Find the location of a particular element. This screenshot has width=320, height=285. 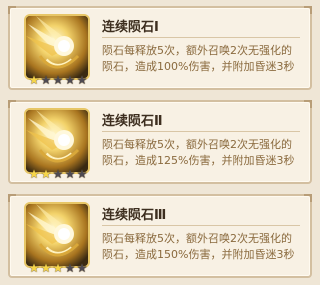

skill-title: 连续陨石Ⅱ is located at coordinates (132, 121).